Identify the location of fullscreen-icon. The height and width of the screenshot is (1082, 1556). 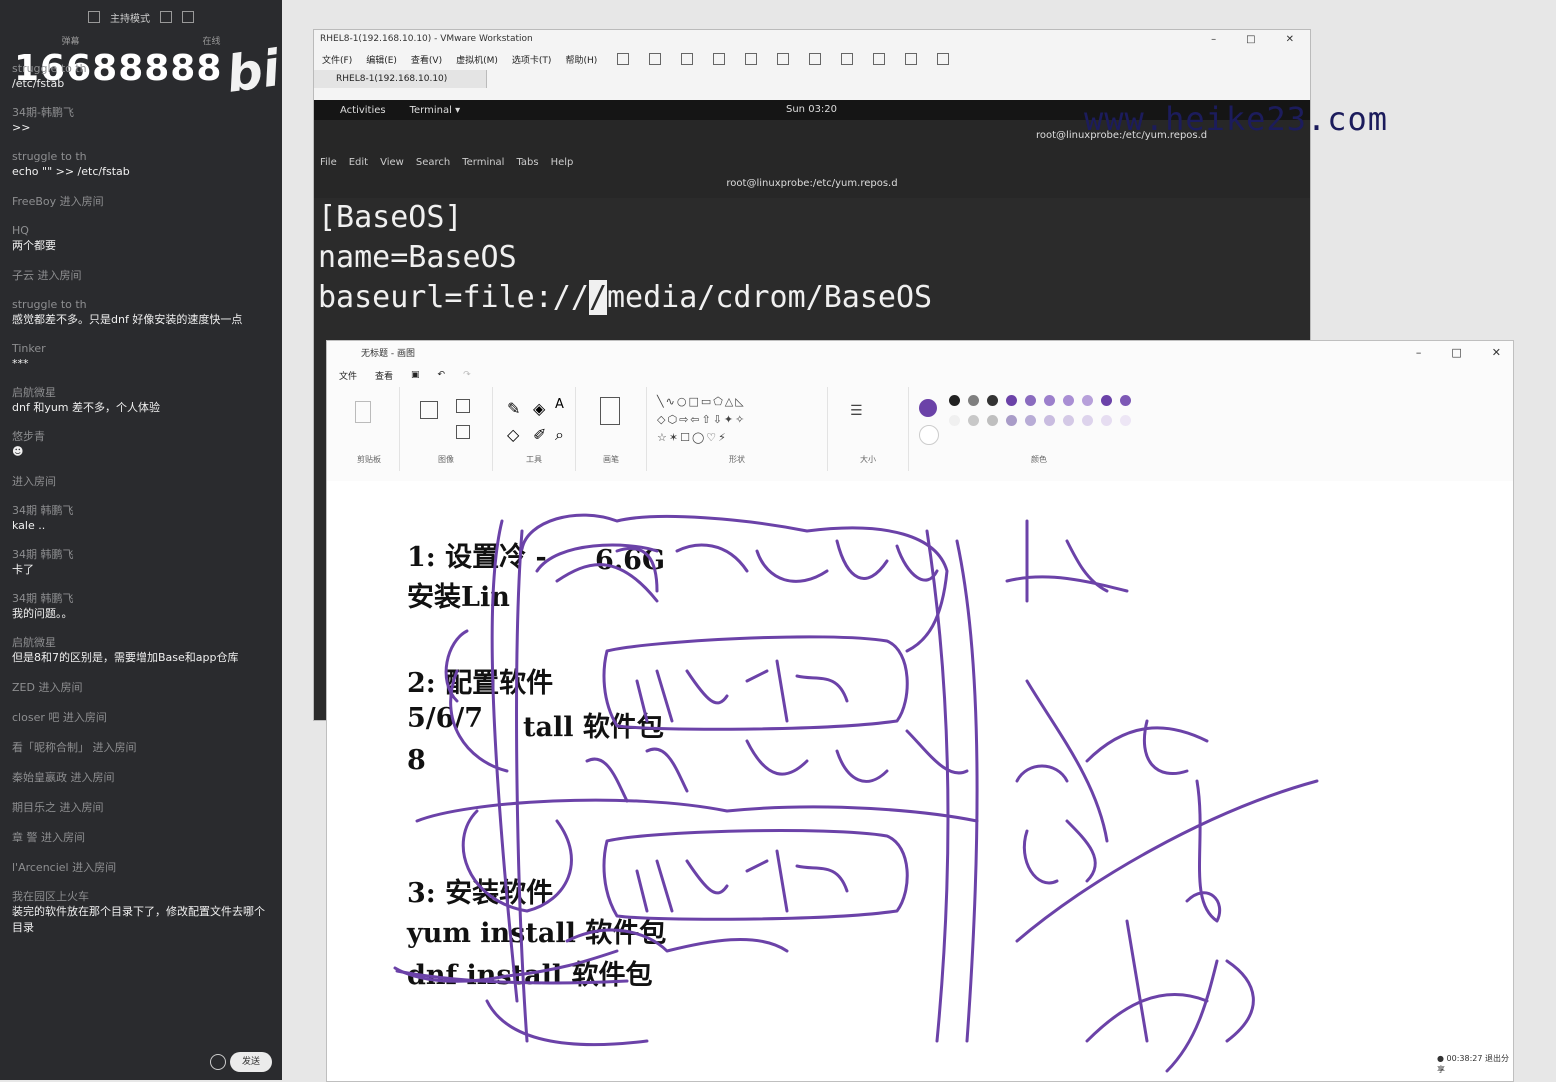
(847, 59).